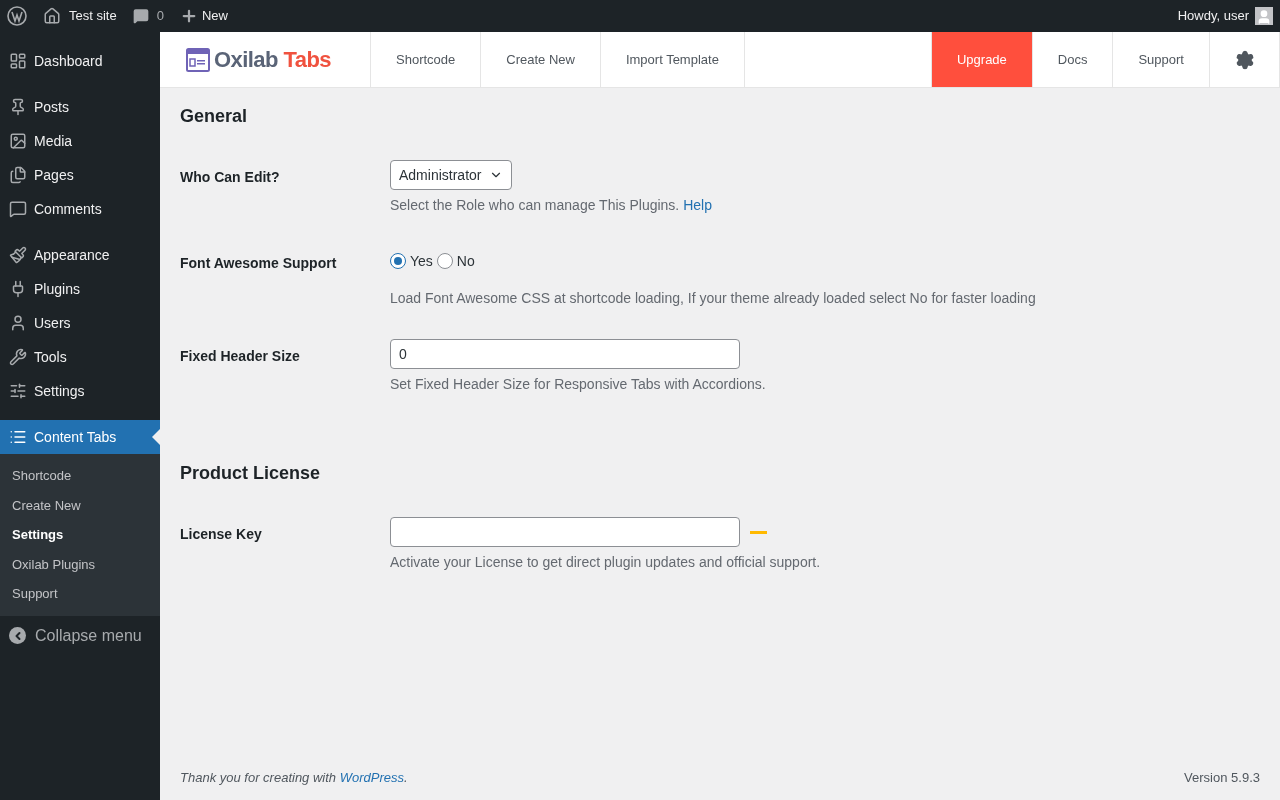 This screenshot has height=800, width=1280. What do you see at coordinates (160, 16) in the screenshot?
I see `comment-count: 0` at bounding box center [160, 16].